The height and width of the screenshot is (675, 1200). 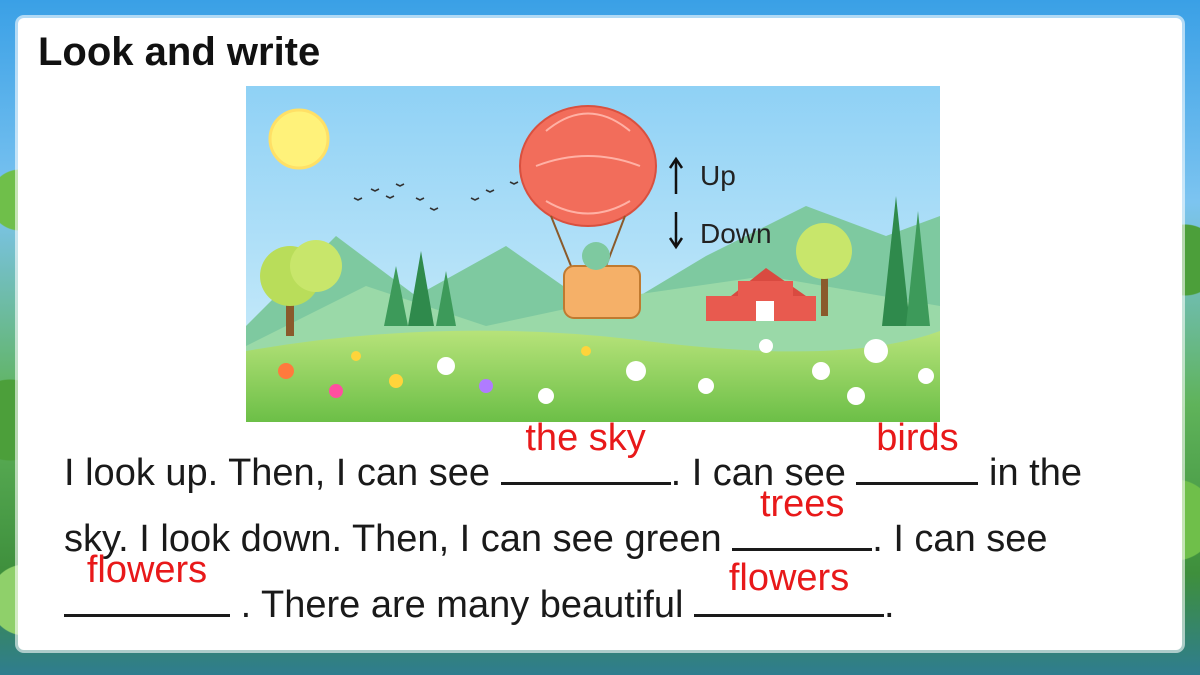 I want to click on answer-blank-1: the sky, so click(x=585, y=451).